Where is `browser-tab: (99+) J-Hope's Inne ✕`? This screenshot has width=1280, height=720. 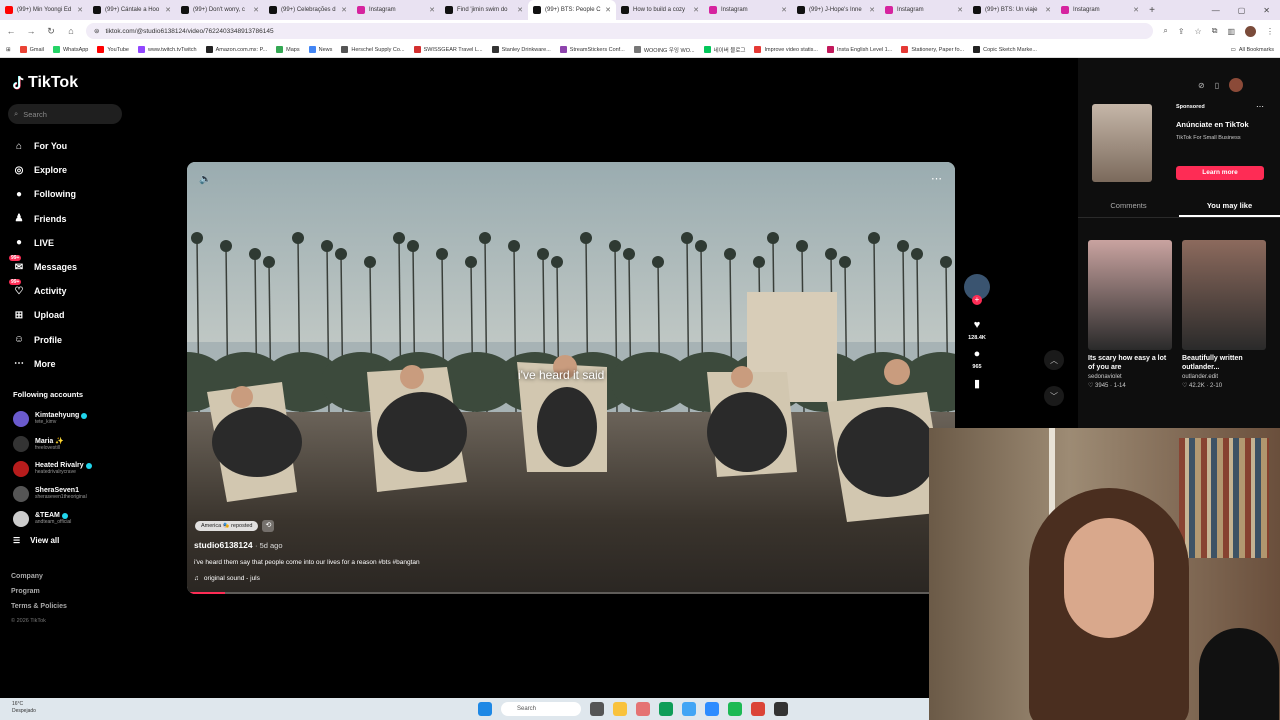
browser-tab: (99+) J-Hope's Inne ✕ is located at coordinates (836, 10).